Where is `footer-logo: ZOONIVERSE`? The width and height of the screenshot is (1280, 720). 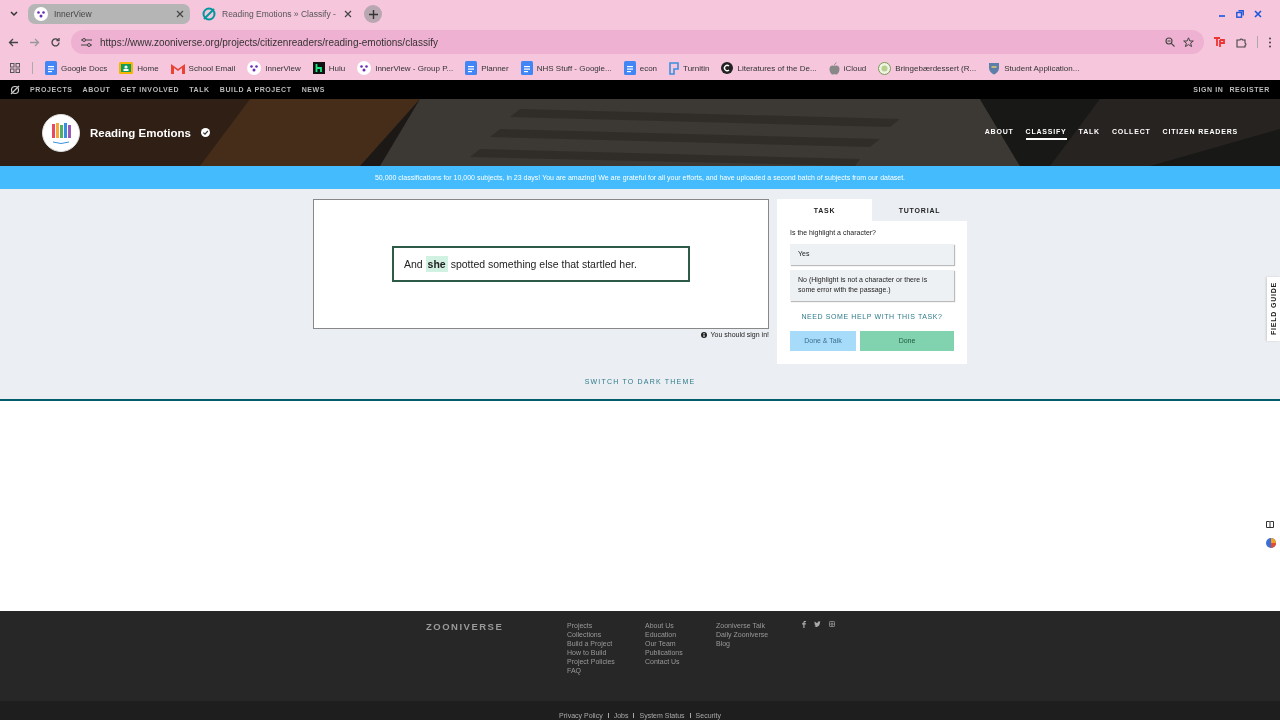 footer-logo: ZOONIVERSE is located at coordinates (496, 661).